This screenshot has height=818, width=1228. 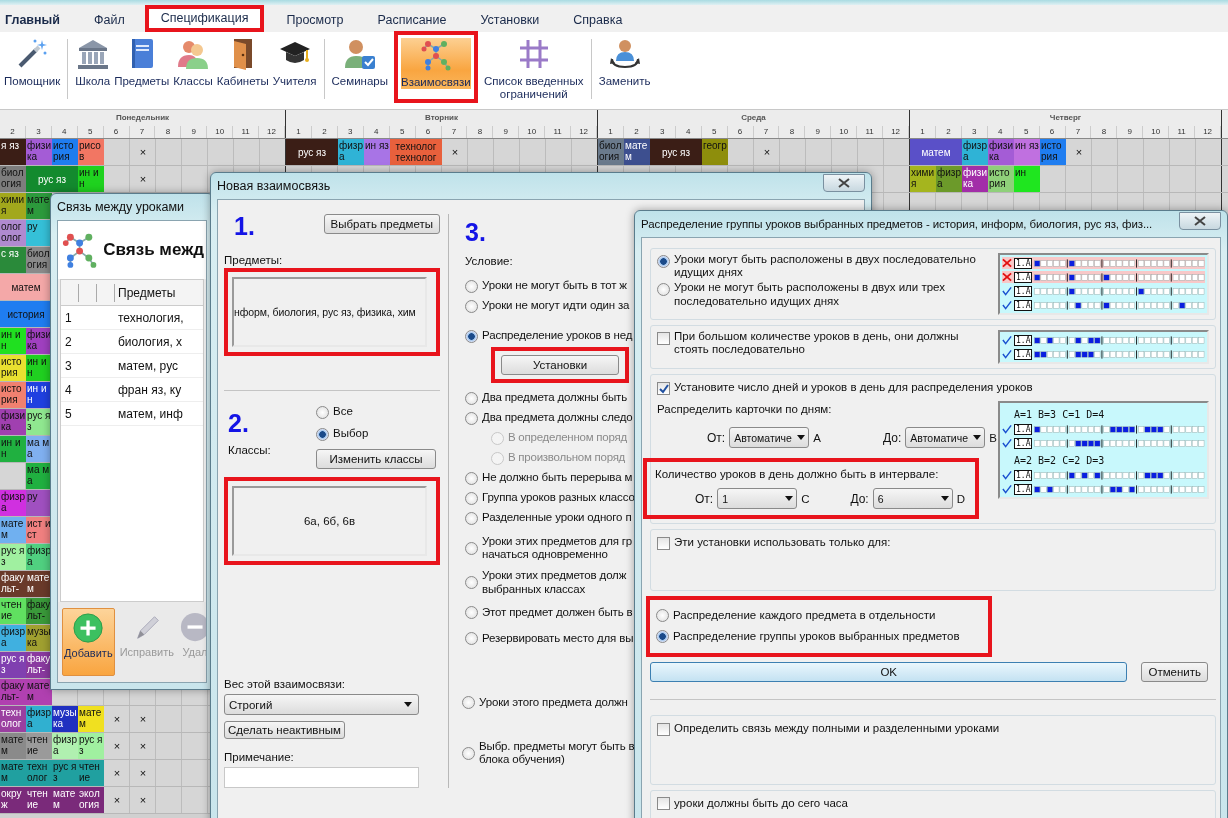 What do you see at coordinates (37, 20) in the screenshot?
I see `menu-tab: Главный` at bounding box center [37, 20].